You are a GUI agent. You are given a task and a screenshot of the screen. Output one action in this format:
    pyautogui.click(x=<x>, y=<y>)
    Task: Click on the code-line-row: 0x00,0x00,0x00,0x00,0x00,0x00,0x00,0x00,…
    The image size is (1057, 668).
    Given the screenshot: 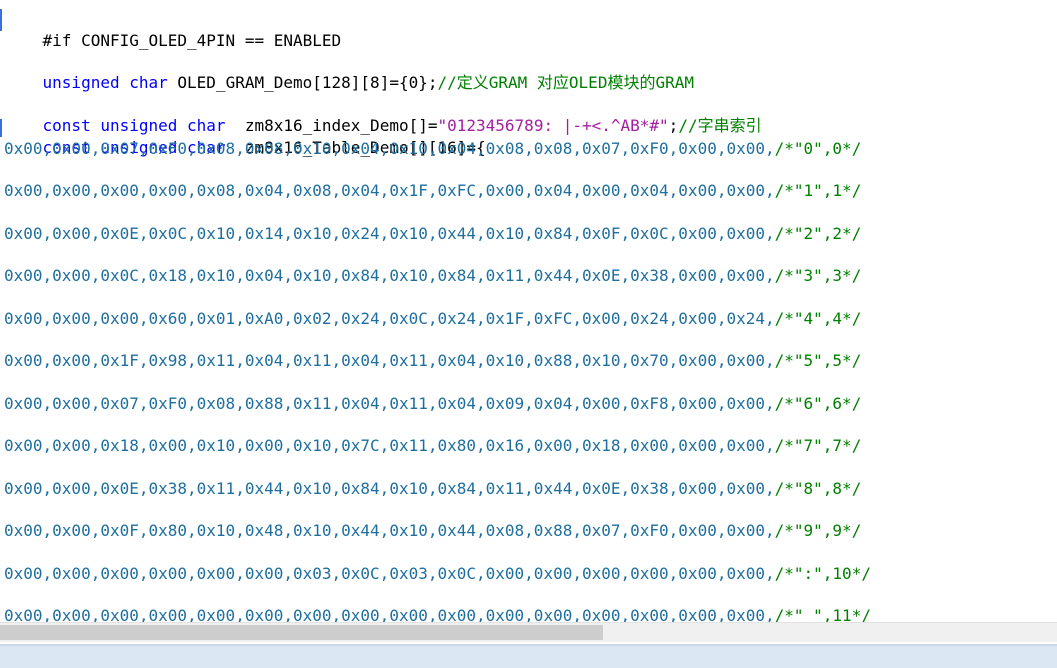 What is the action you would take?
    pyautogui.click(x=437, y=614)
    